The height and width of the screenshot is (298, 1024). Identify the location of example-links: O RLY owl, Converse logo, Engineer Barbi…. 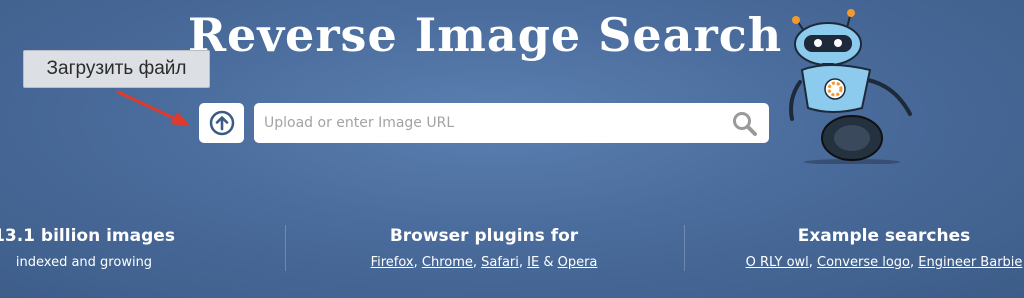
(884, 262).